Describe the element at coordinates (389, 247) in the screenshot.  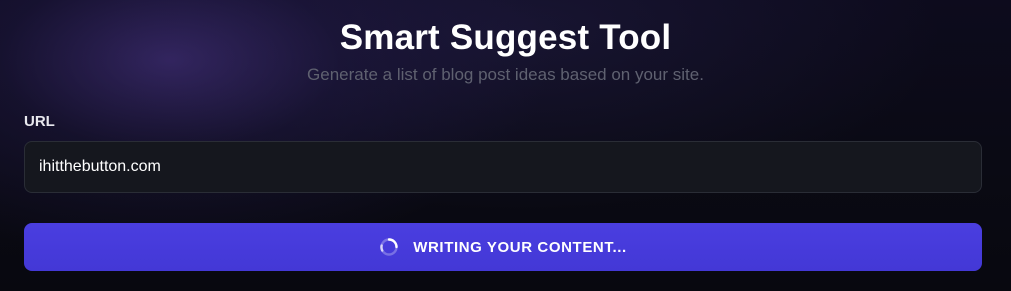
I see `loading-spinner-icon` at that location.